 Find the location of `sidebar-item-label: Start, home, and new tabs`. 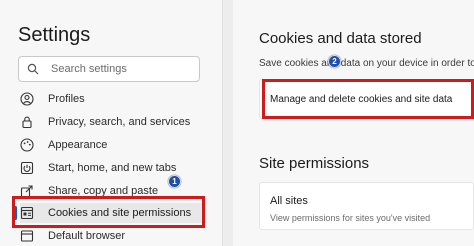

sidebar-item-label: Start, home, and new tabs is located at coordinates (112, 168).